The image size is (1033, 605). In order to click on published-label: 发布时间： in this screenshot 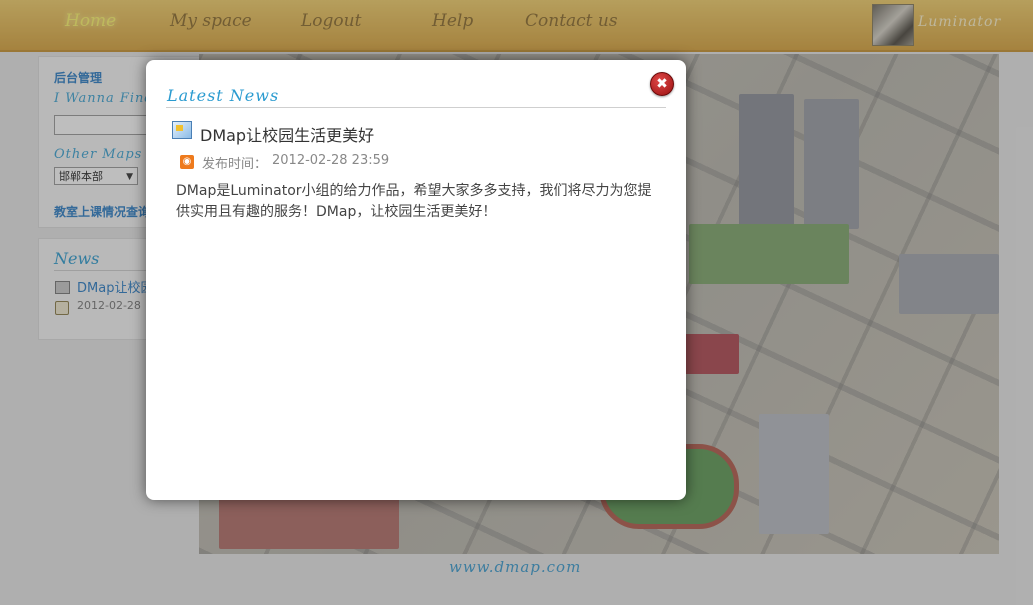, I will do `click(235, 164)`.